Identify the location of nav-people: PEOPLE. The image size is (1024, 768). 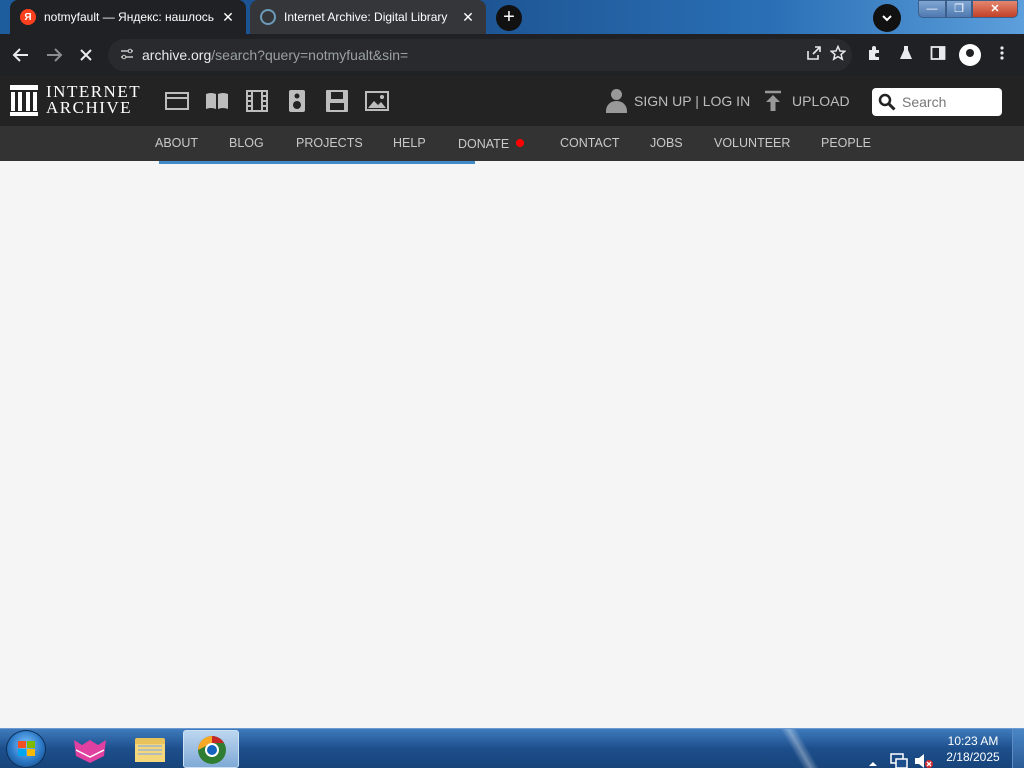
(846, 143).